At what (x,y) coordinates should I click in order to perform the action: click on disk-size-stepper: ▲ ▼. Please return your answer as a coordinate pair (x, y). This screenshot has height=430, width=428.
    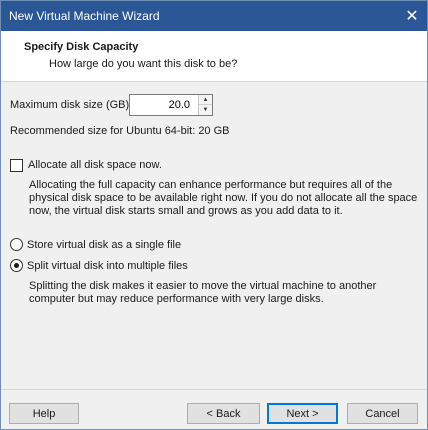
    Looking at the image, I should click on (171, 105).